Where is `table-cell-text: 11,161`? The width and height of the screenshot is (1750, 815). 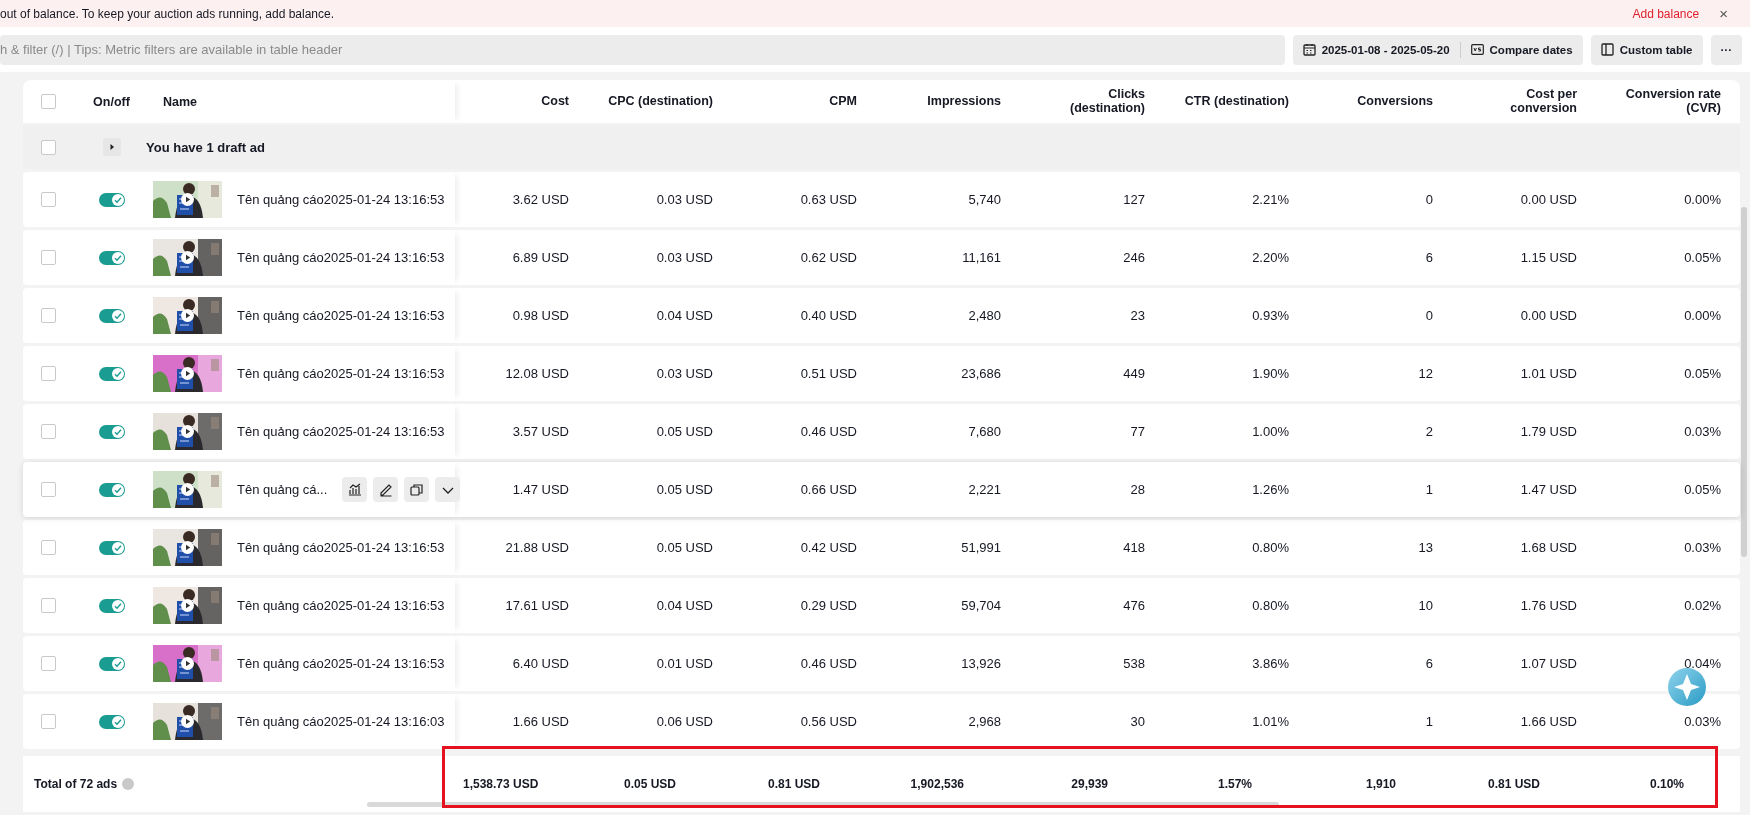 table-cell-text: 11,161 is located at coordinates (981, 257).